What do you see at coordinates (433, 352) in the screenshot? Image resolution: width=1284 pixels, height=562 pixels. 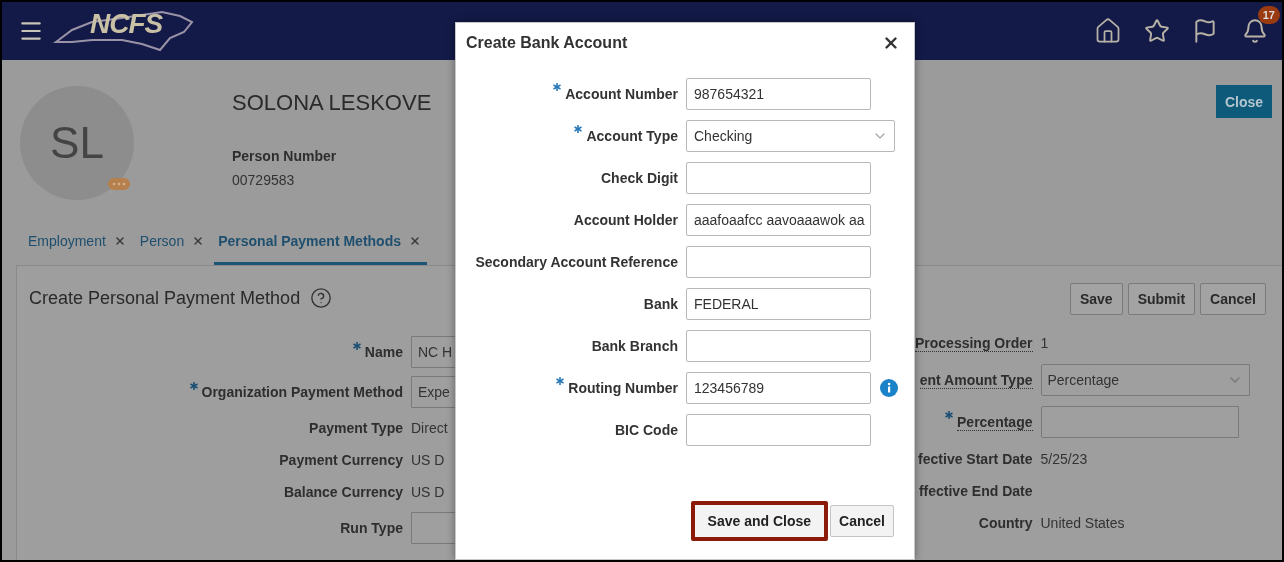 I see `input-field: NC H` at bounding box center [433, 352].